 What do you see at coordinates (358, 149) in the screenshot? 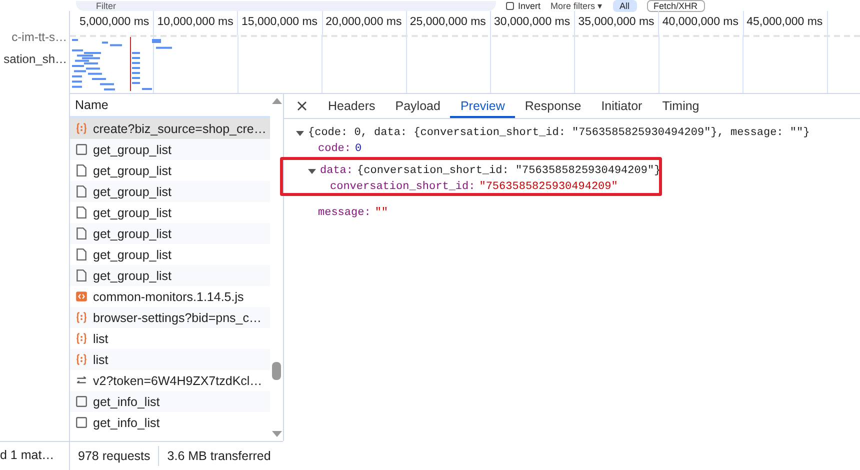
I see `property-value: 0` at bounding box center [358, 149].